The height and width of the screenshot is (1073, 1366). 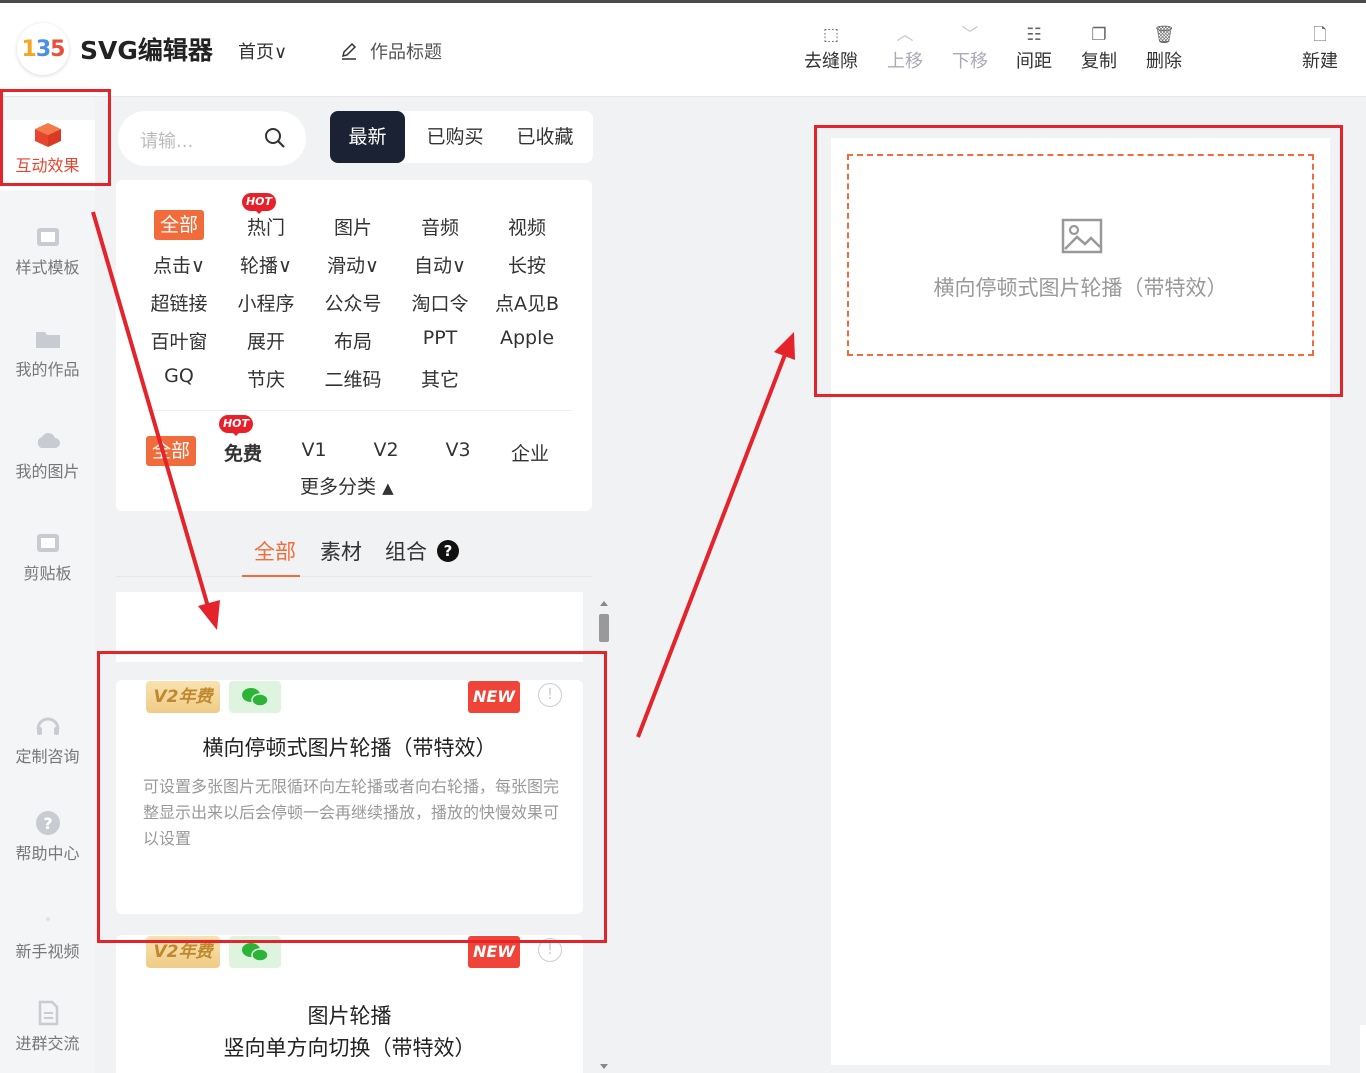 I want to click on copy-button: ❐ 复制, so click(x=1099, y=48).